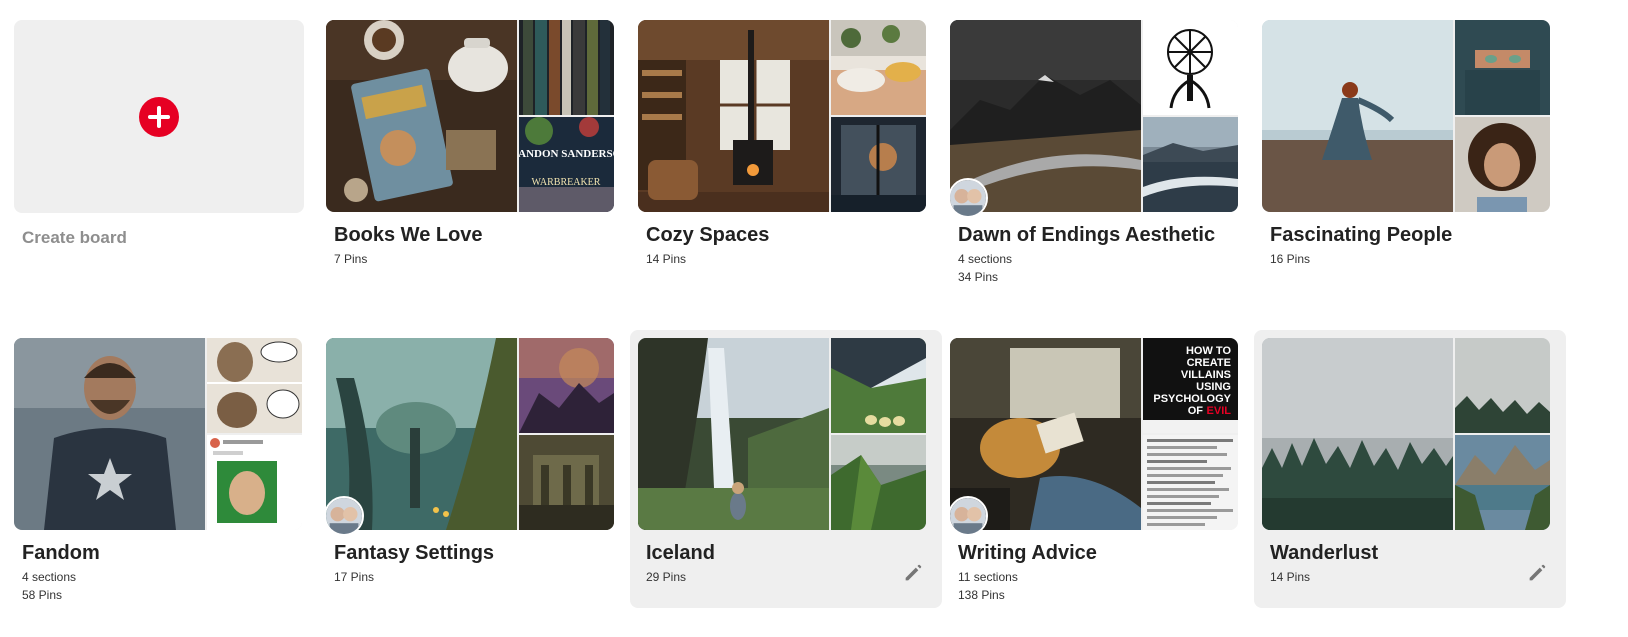  I want to click on cover-image-comic-panel, so click(254, 385).